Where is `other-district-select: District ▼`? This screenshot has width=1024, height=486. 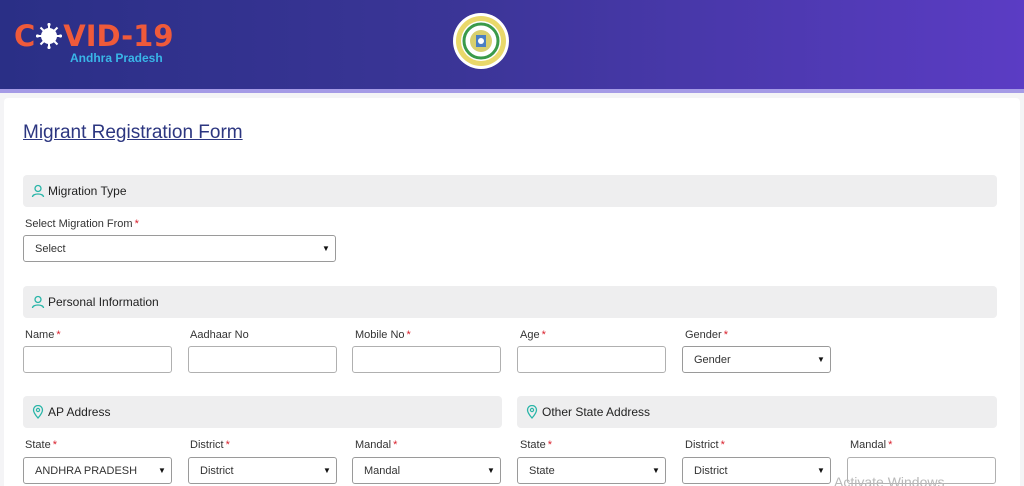 other-district-select: District ▼ is located at coordinates (756, 470).